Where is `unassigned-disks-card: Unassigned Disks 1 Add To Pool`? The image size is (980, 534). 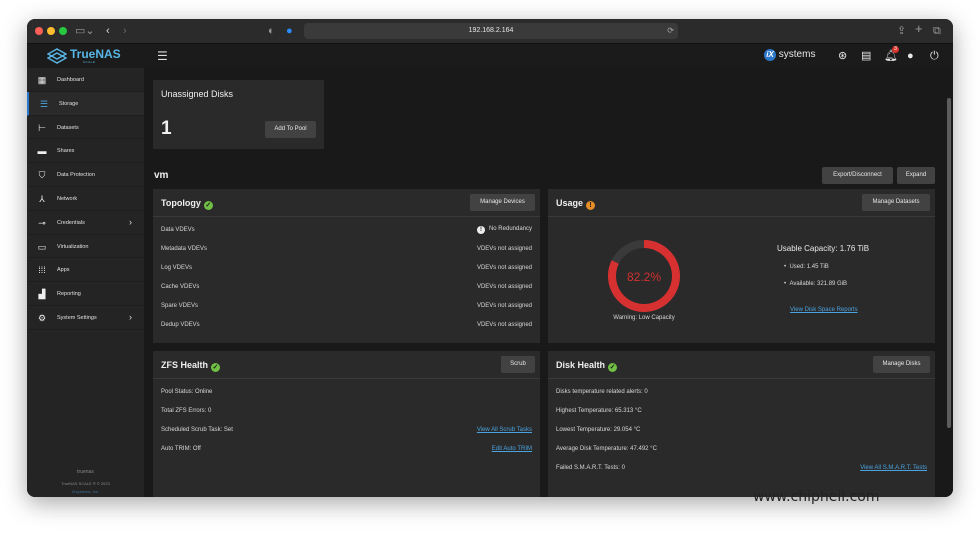 unassigned-disks-card: Unassigned Disks 1 Add To Pool is located at coordinates (238, 114).